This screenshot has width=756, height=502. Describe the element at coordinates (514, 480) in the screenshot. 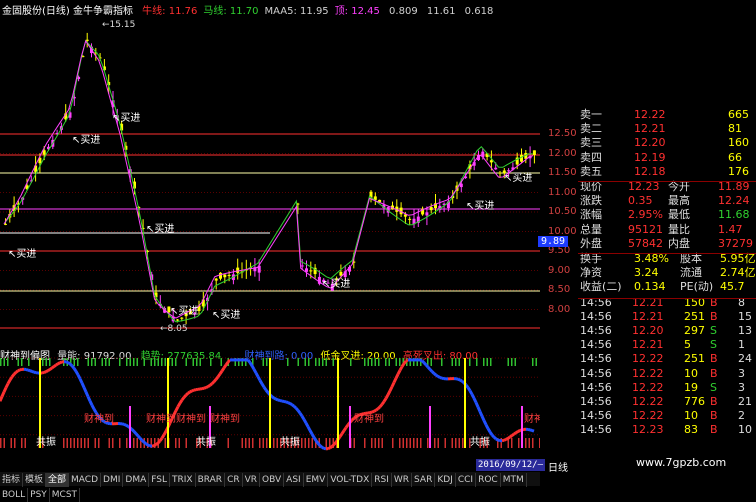

I see `tab-mtm: MTM` at that location.